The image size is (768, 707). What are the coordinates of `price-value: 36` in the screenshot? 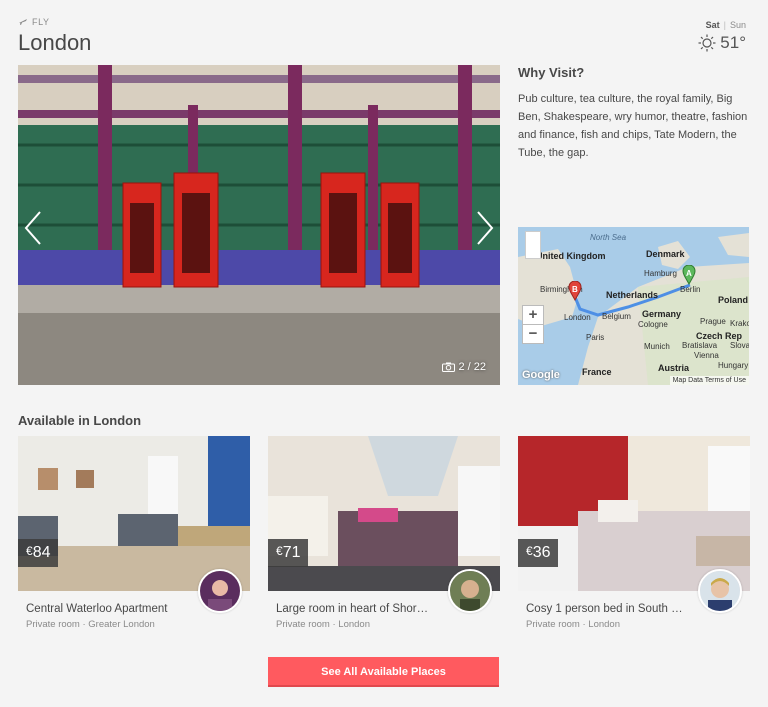 It's located at (541, 552).